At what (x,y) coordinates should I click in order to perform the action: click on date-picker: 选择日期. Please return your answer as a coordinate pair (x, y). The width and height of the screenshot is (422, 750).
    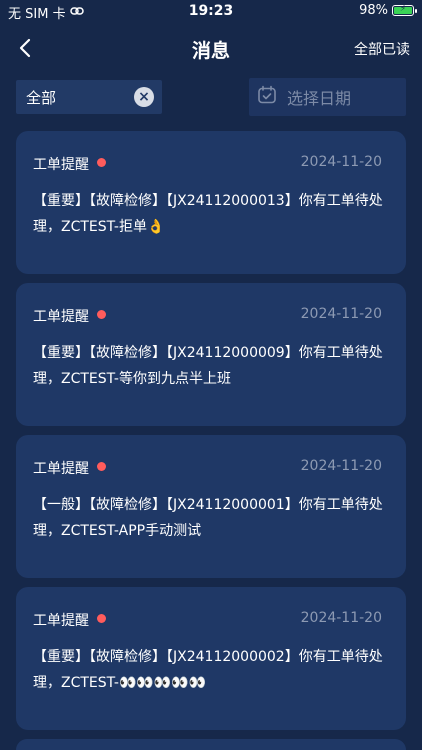
    Looking at the image, I should click on (327, 97).